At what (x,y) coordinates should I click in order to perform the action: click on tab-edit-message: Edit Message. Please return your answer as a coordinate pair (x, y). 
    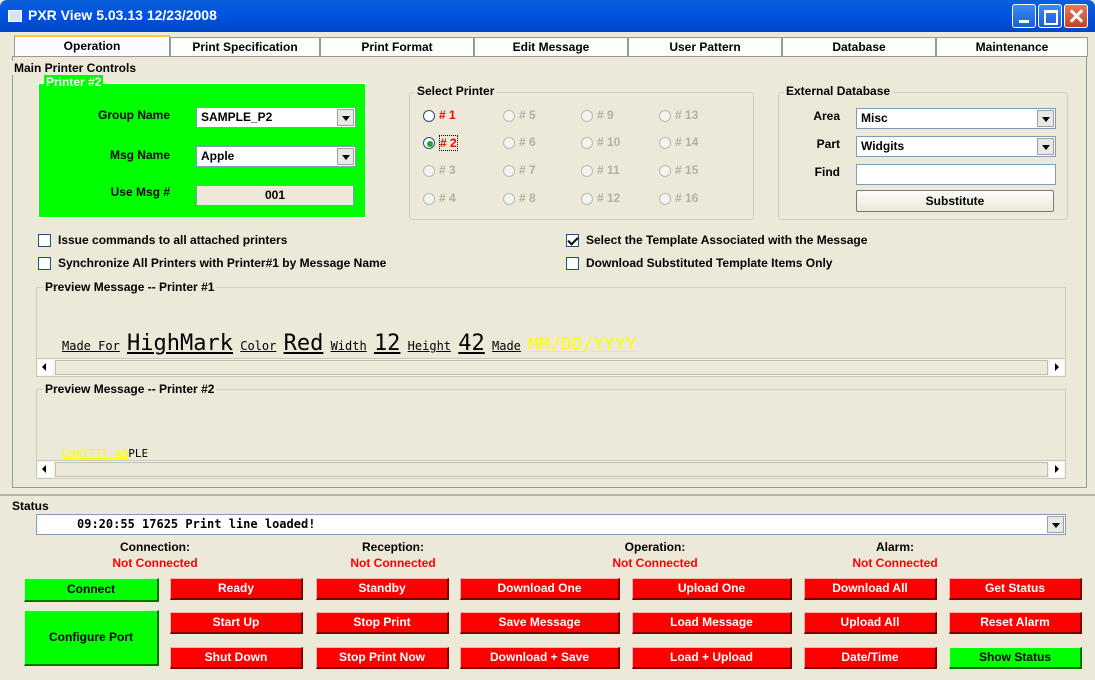
    Looking at the image, I should click on (551, 47).